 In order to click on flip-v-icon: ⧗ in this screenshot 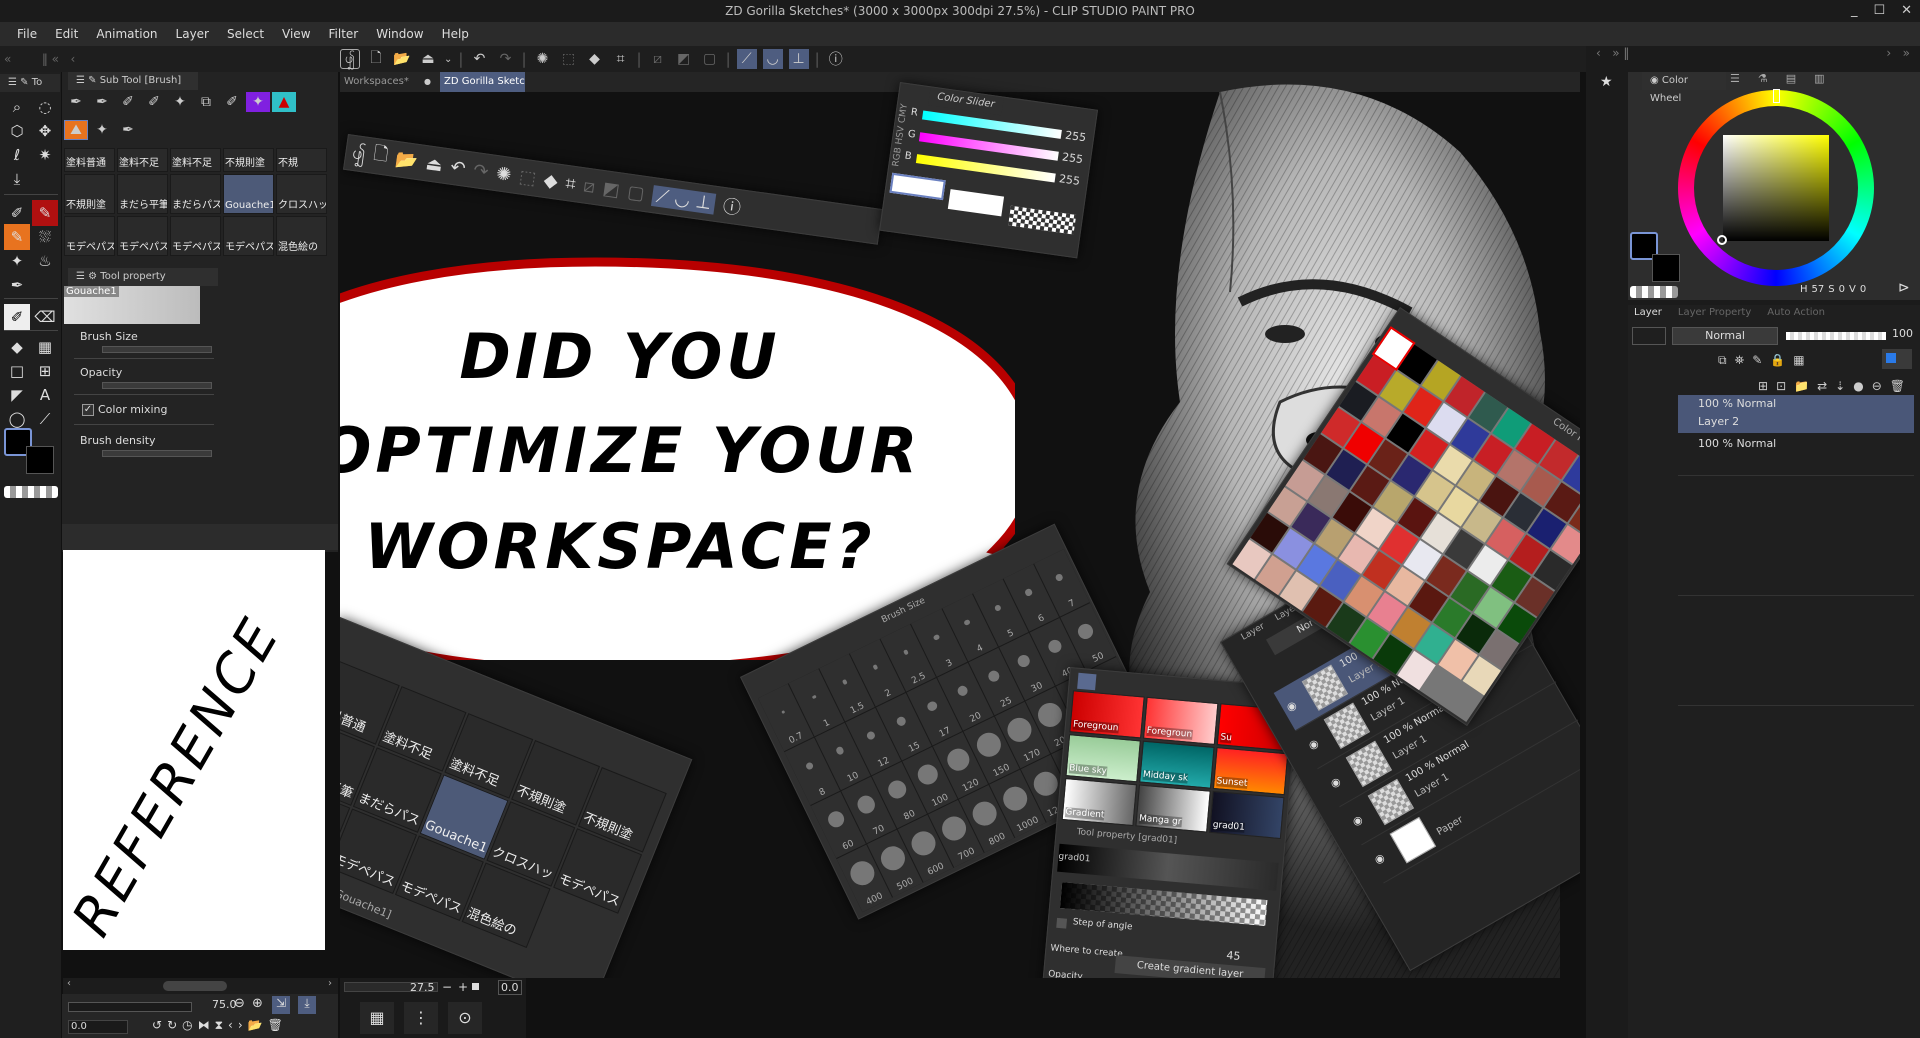, I will do `click(219, 1025)`.